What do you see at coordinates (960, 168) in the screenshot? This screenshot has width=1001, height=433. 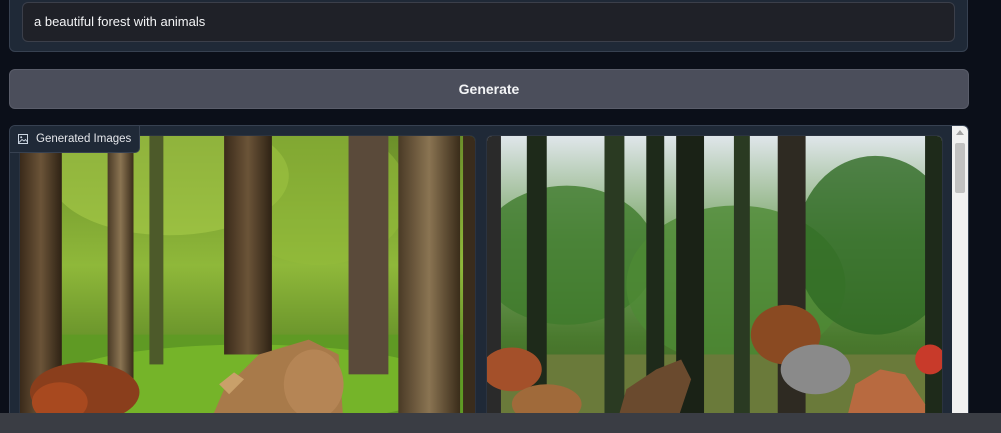 I see `scroll-thumb` at bounding box center [960, 168].